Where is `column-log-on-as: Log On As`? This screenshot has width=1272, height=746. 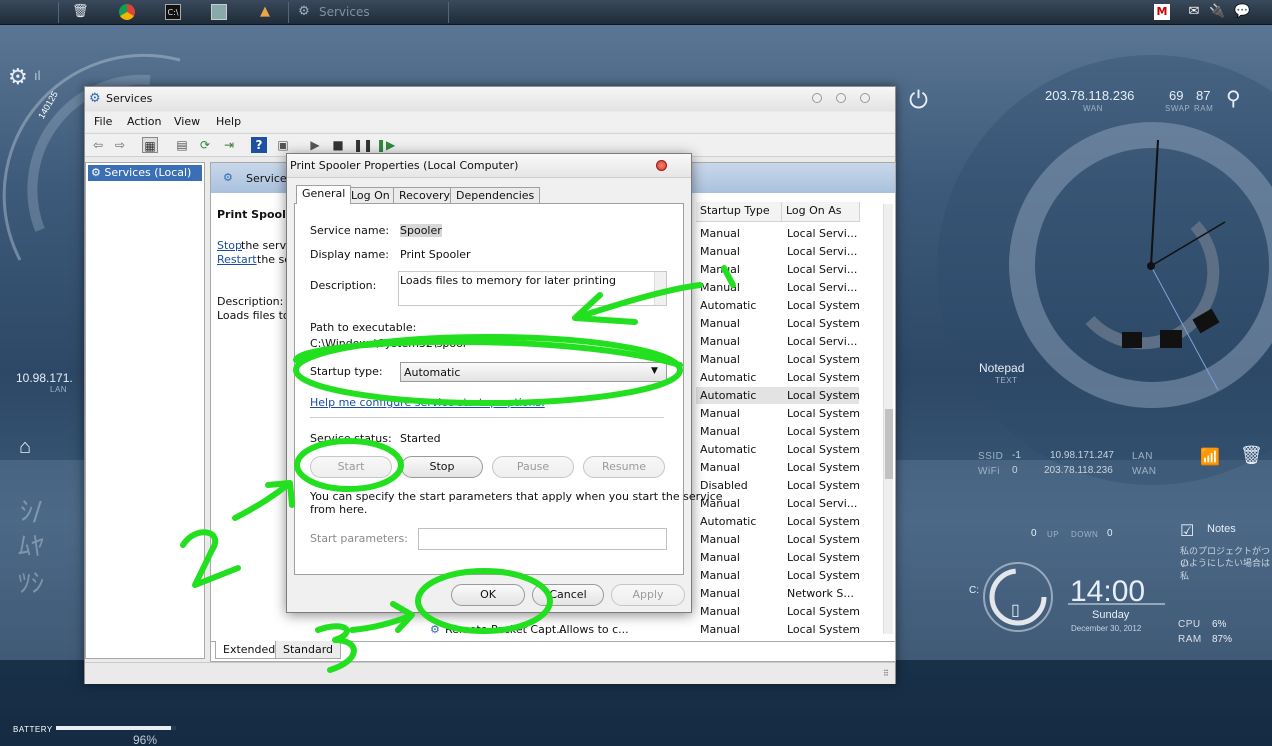
column-log-on-as: Log On As is located at coordinates (821, 212).